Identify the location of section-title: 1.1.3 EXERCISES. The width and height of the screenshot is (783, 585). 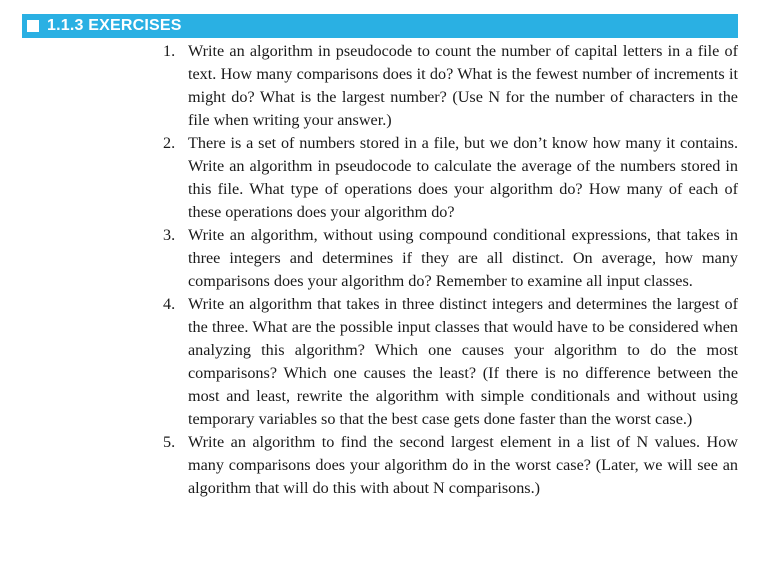
(114, 25).